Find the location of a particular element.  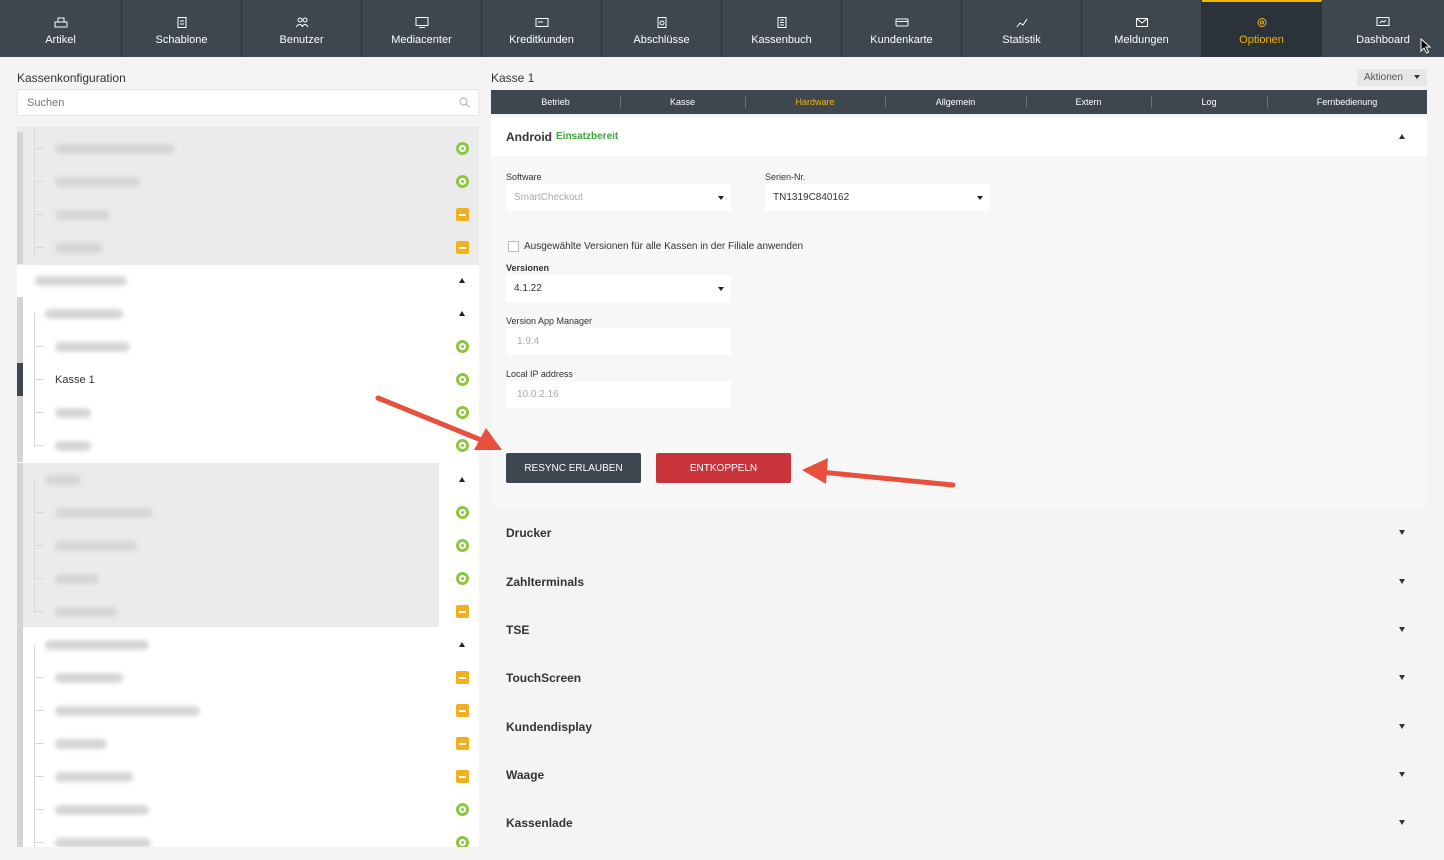

decouple-button: ENTKOPPELN is located at coordinates (723, 468).